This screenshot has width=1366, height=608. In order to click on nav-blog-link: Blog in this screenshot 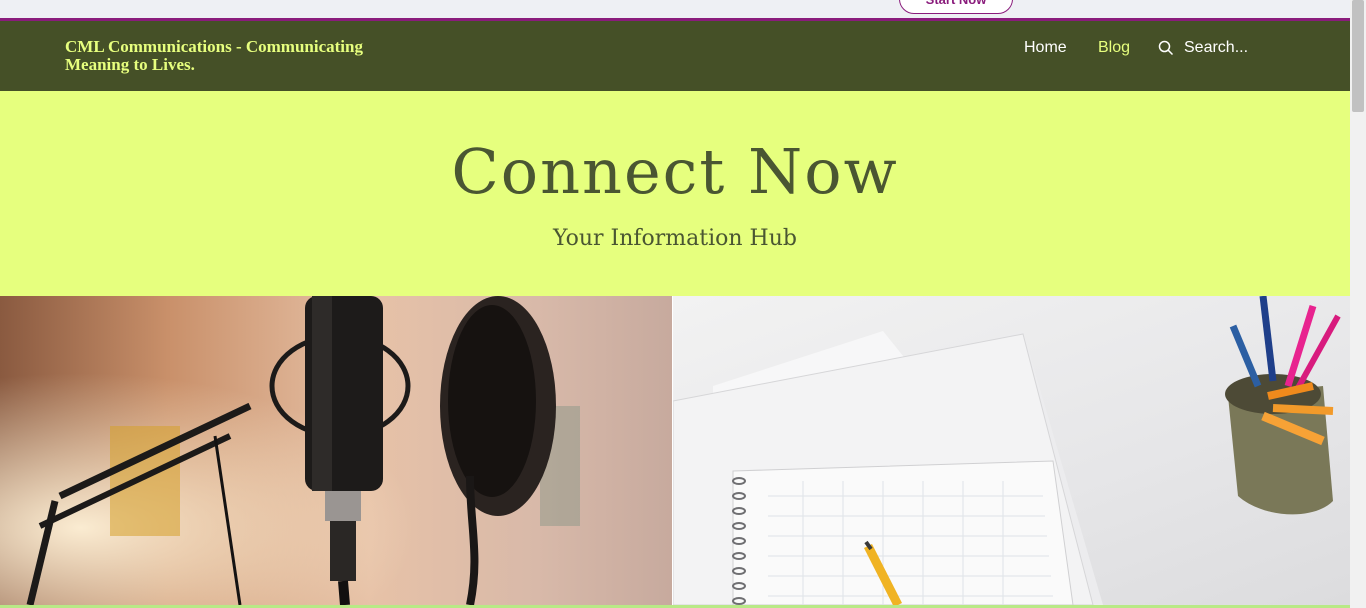, I will do `click(1114, 48)`.